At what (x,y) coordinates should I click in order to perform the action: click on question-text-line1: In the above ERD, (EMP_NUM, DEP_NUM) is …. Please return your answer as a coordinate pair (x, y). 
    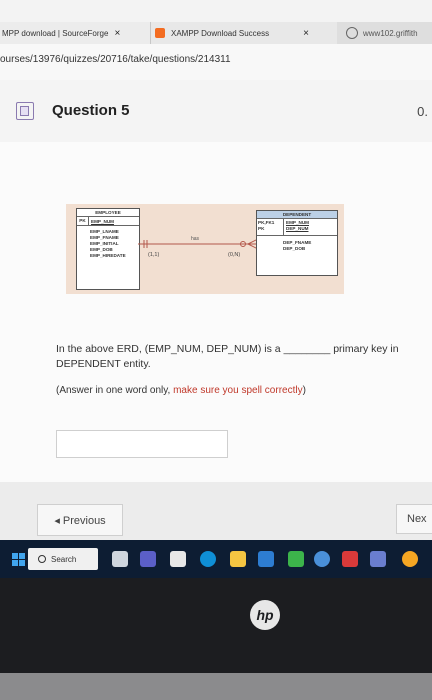
    Looking at the image, I should click on (227, 349).